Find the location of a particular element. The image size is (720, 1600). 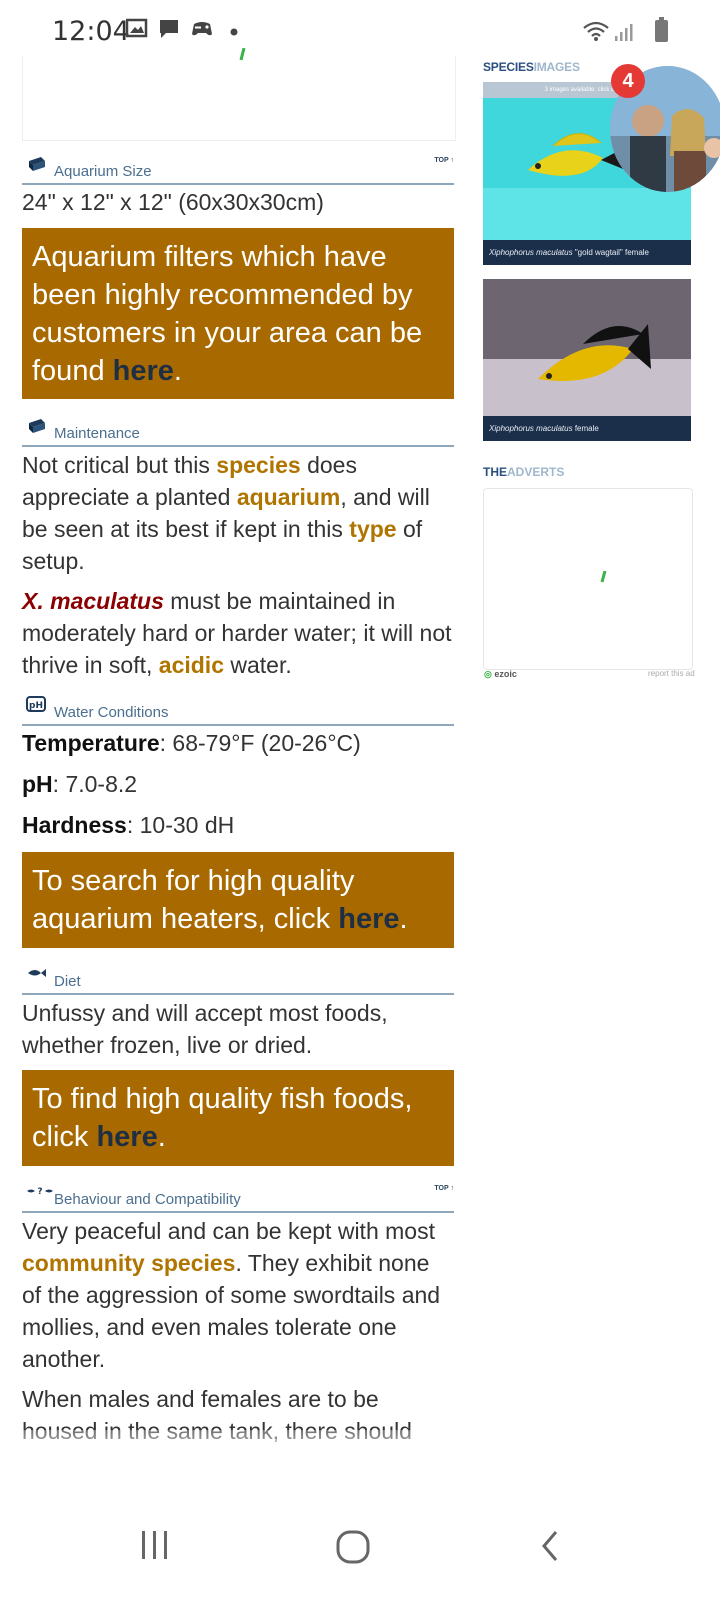

text-run: Not critical but this is located at coordinates (119, 465).